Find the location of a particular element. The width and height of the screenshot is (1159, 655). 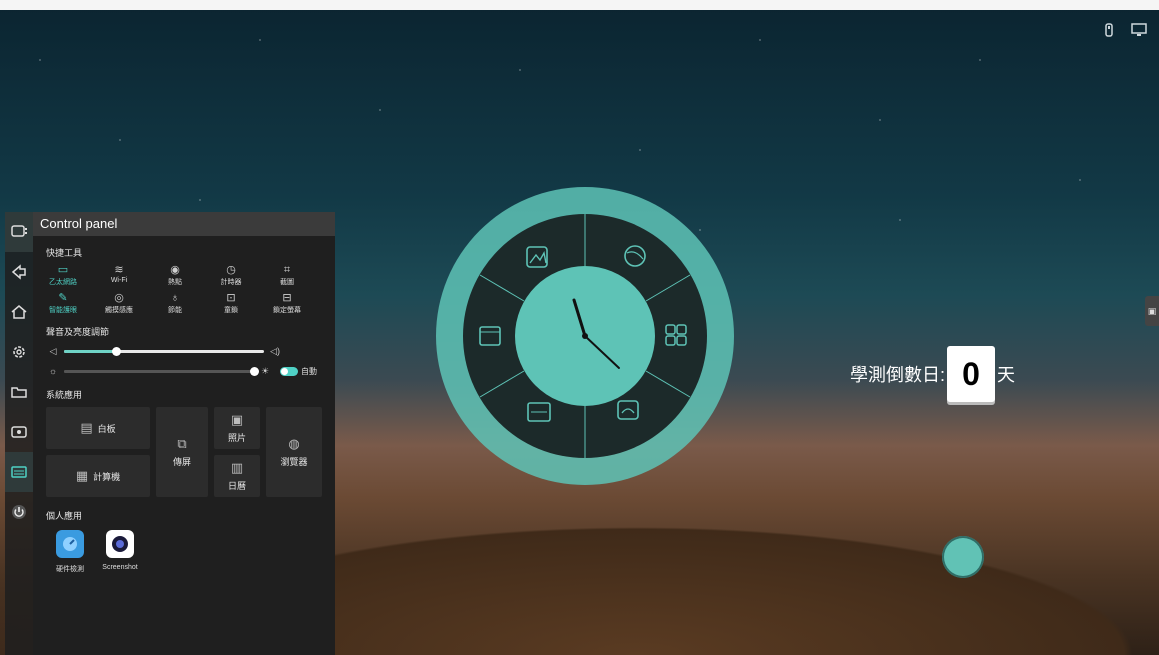

personal-app-screenshot: Screenshot is located at coordinates (120, 552).